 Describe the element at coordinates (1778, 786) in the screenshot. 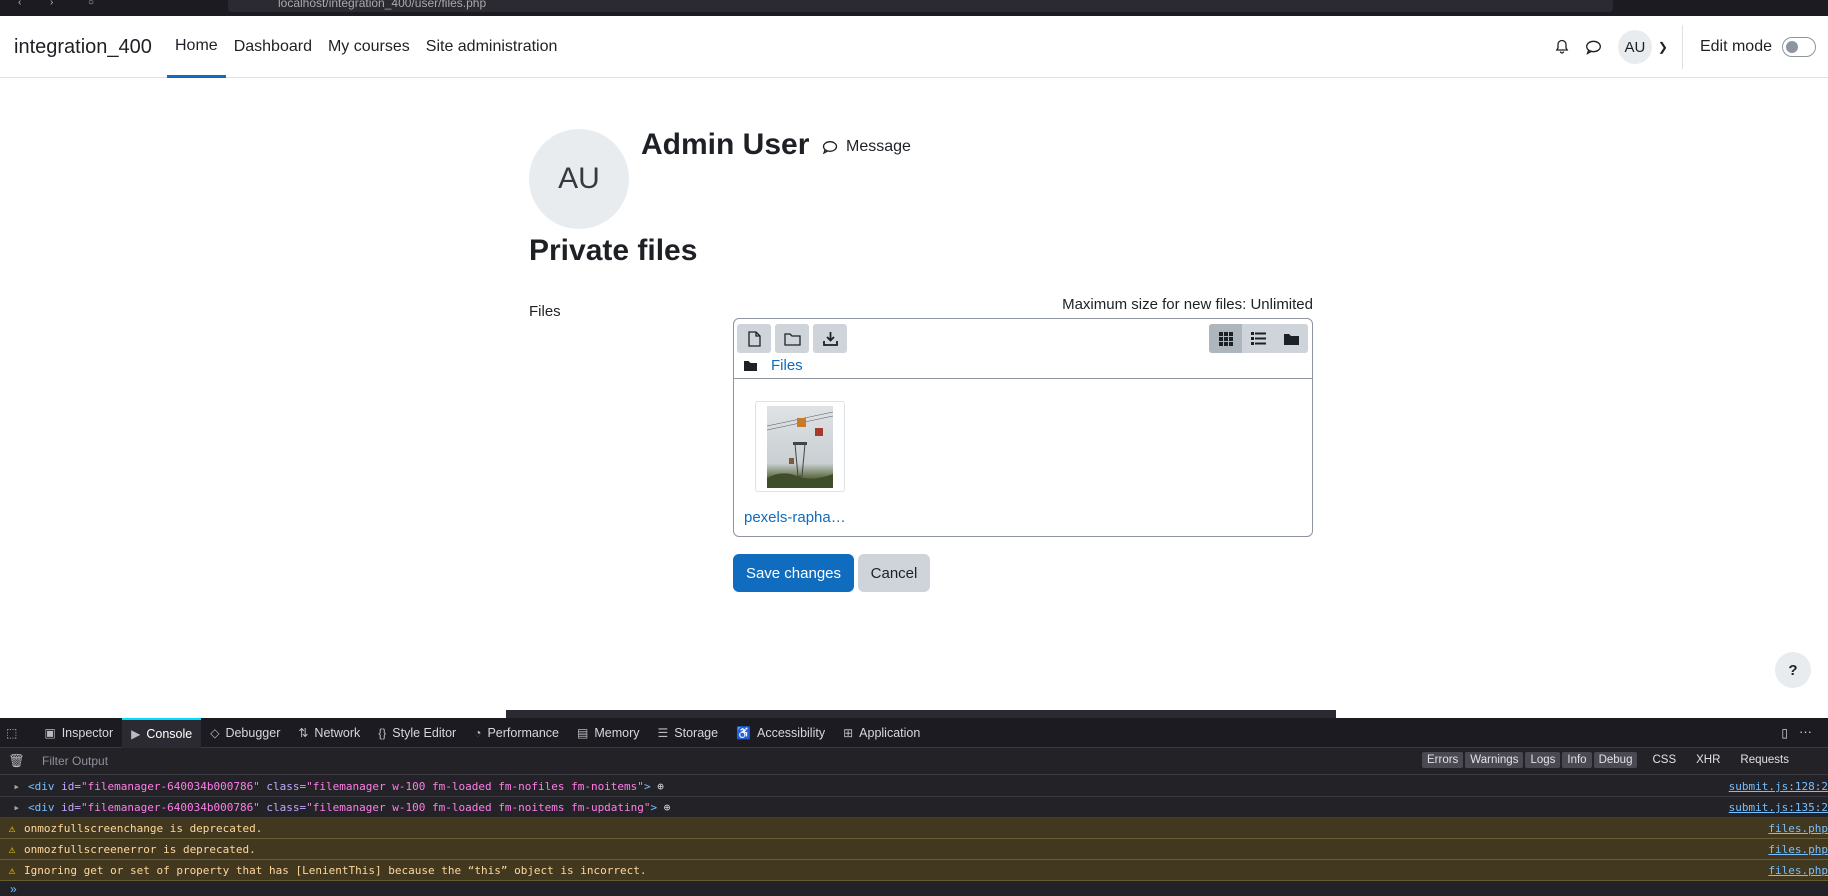

I see `log-source-link: submit.js:128:2` at that location.